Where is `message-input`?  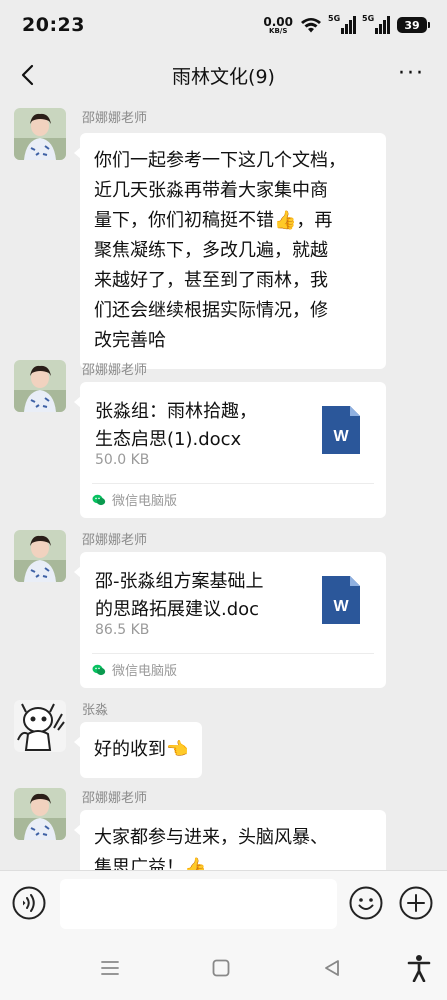
message-input is located at coordinates (198, 904).